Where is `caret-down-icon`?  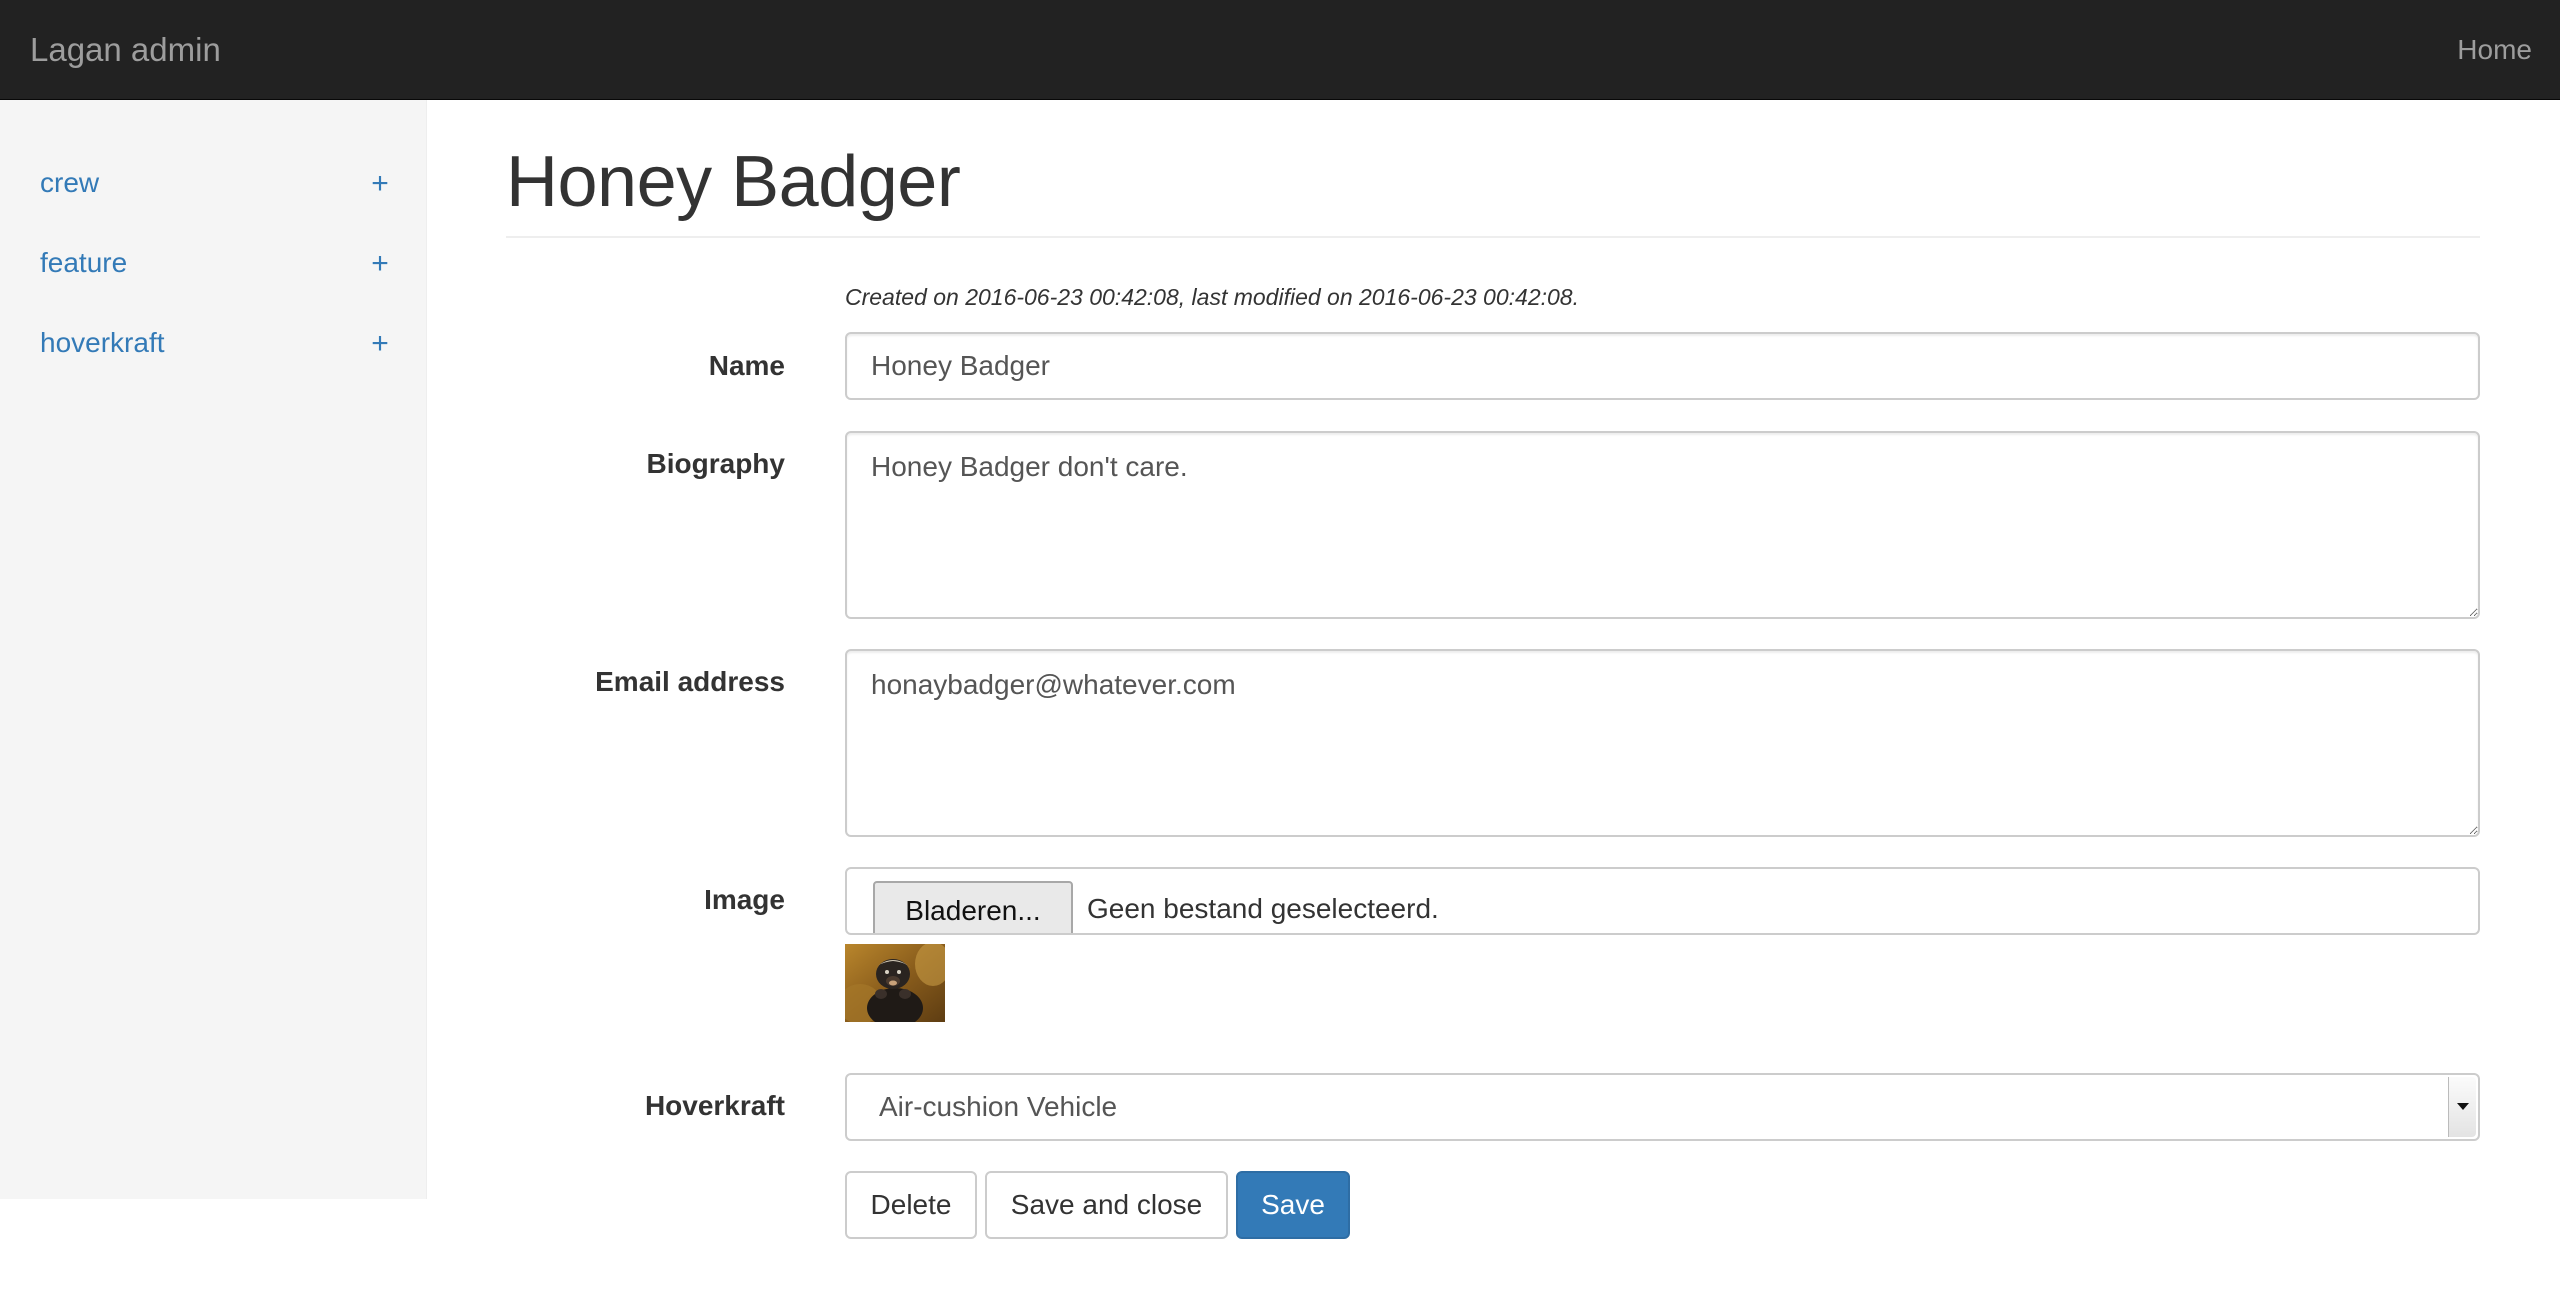 caret-down-icon is located at coordinates (2463, 1106).